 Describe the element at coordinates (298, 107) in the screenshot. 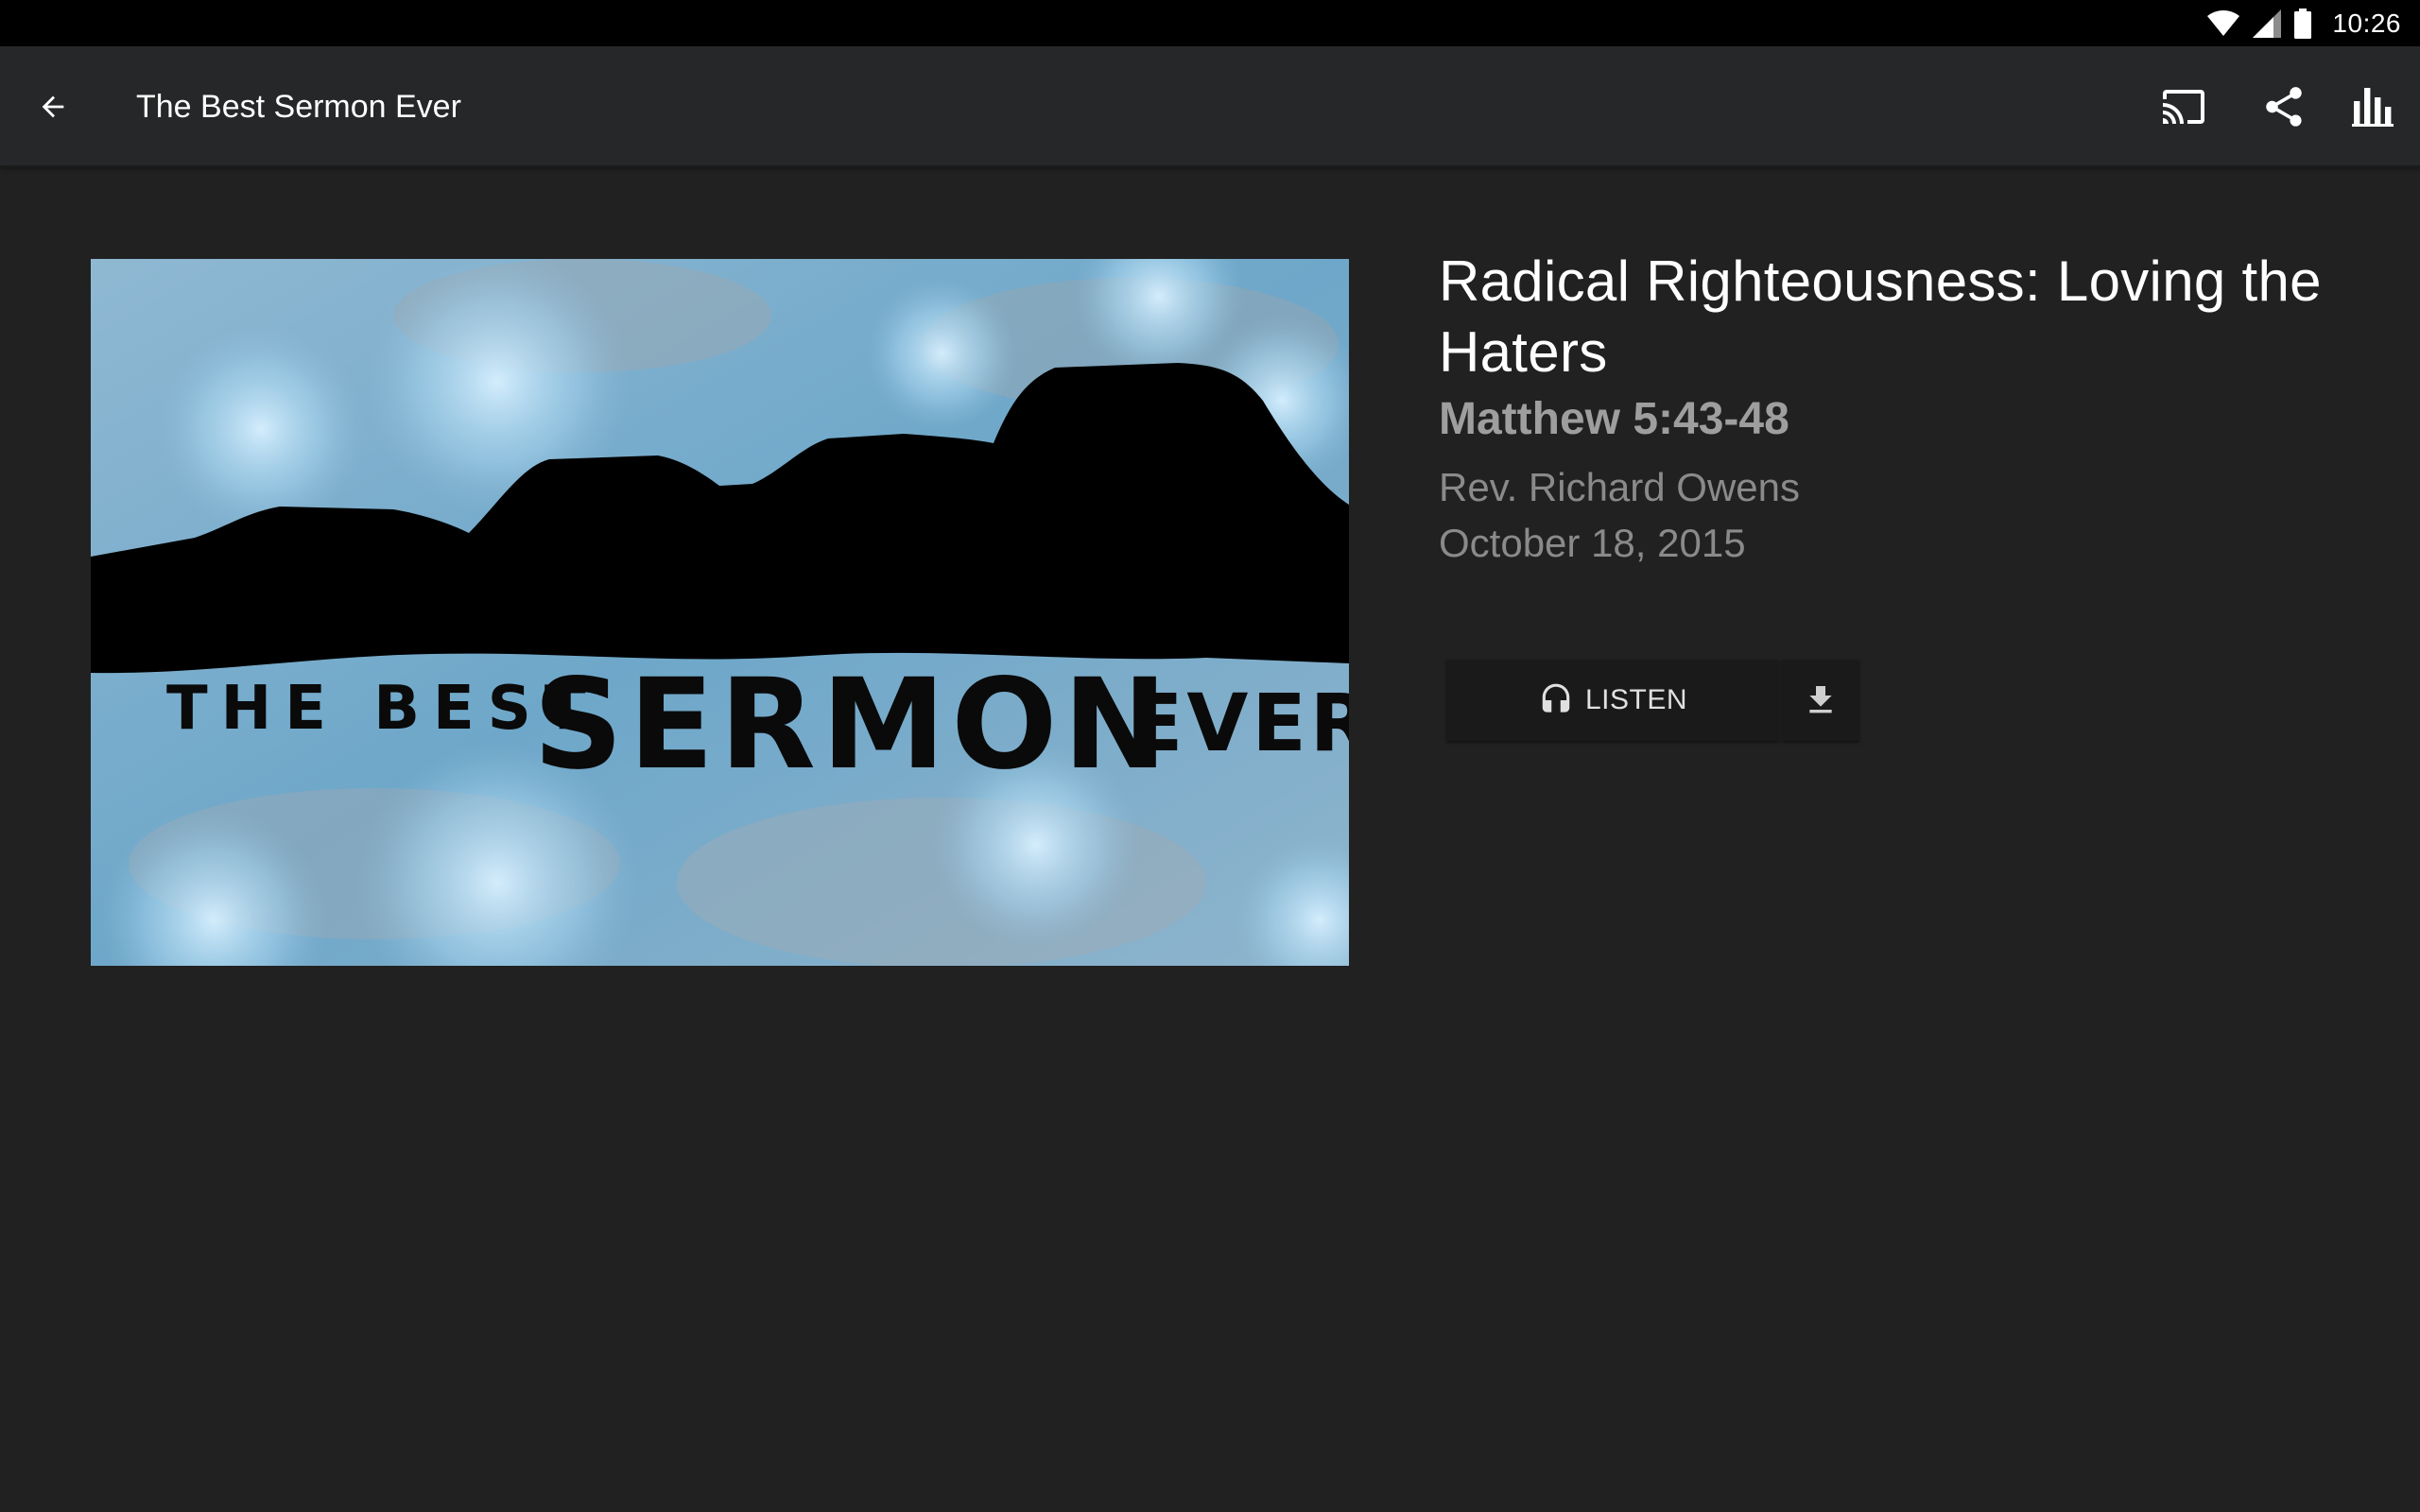

I see `app-title: The Best Sermon Ever` at that location.